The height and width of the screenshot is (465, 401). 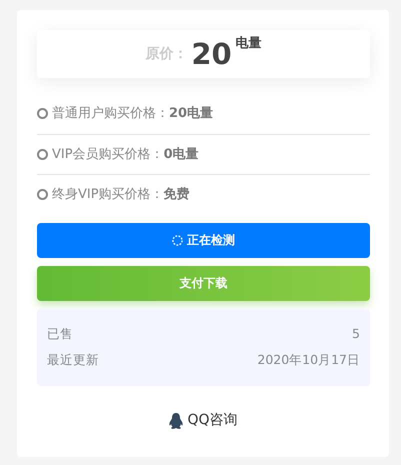 What do you see at coordinates (356, 333) in the screenshot?
I see `info-value: 5` at bounding box center [356, 333].